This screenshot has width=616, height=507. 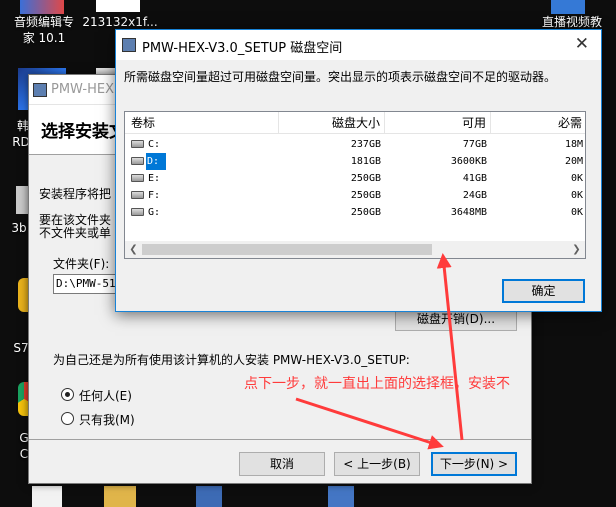 I want to click on annotation-text: 点下一步，就一直出上面的选择框，安装不, so click(x=377, y=384).